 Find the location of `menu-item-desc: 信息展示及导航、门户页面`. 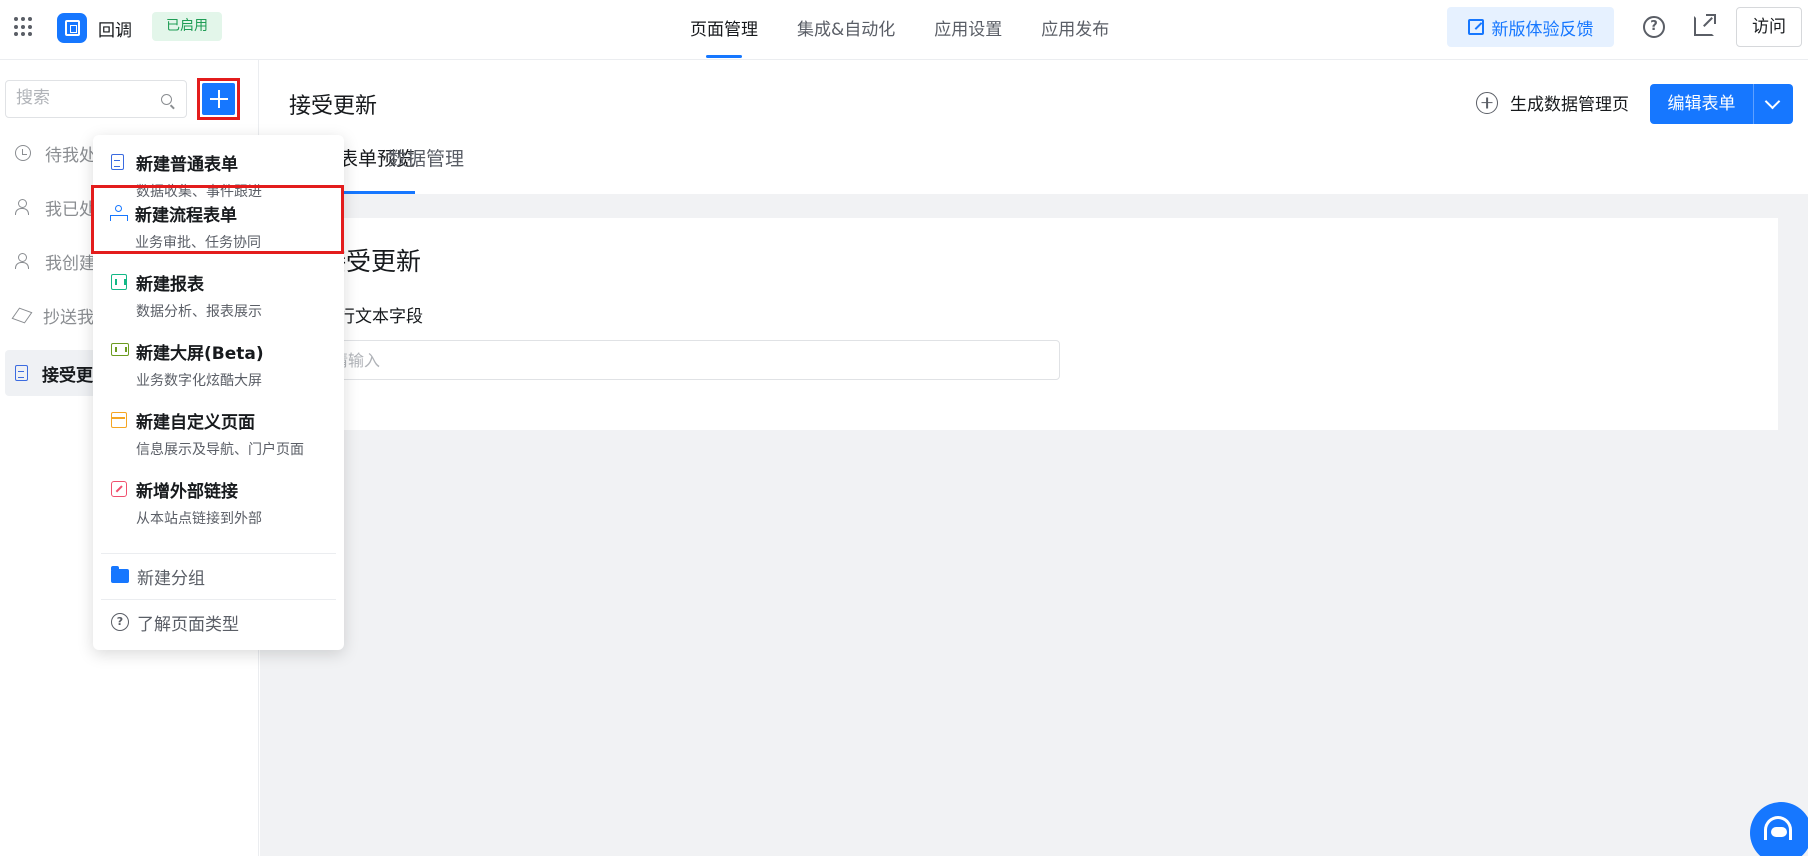

menu-item-desc: 信息展示及导航、门户页面 is located at coordinates (220, 450).